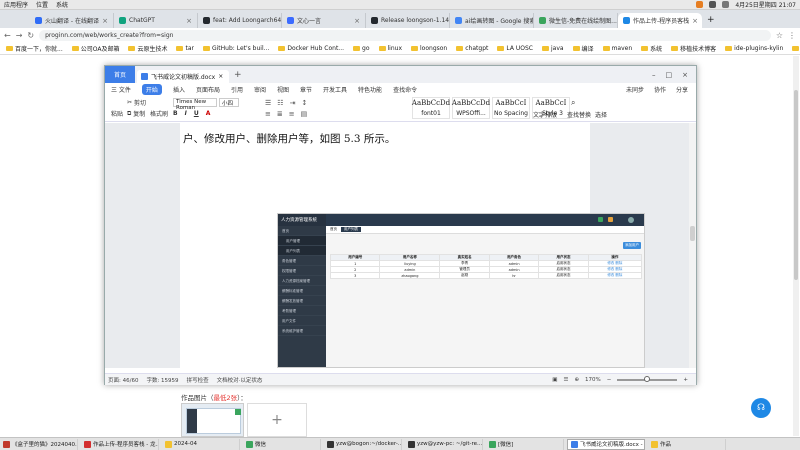 This screenshot has width=800, height=450. Describe the element at coordinates (713, 4) in the screenshot. I see `network-icon` at that location.